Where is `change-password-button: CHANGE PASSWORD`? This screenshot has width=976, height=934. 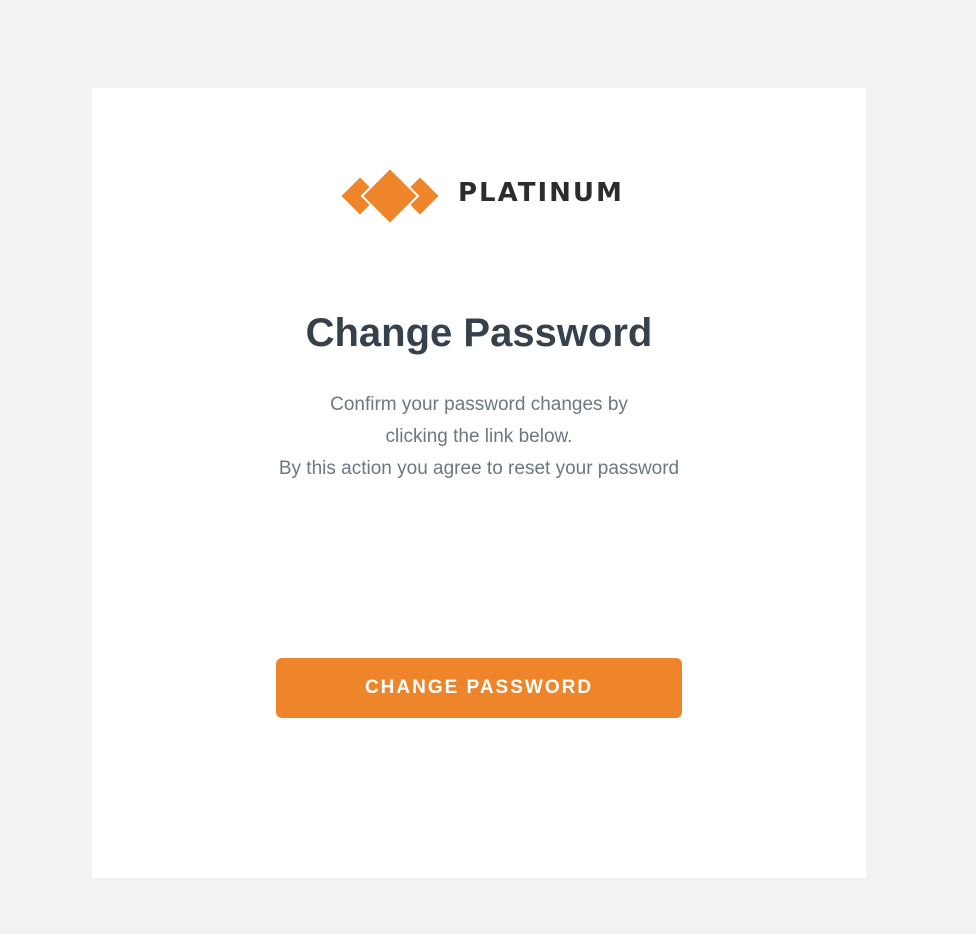 change-password-button: CHANGE PASSWORD is located at coordinates (479, 688).